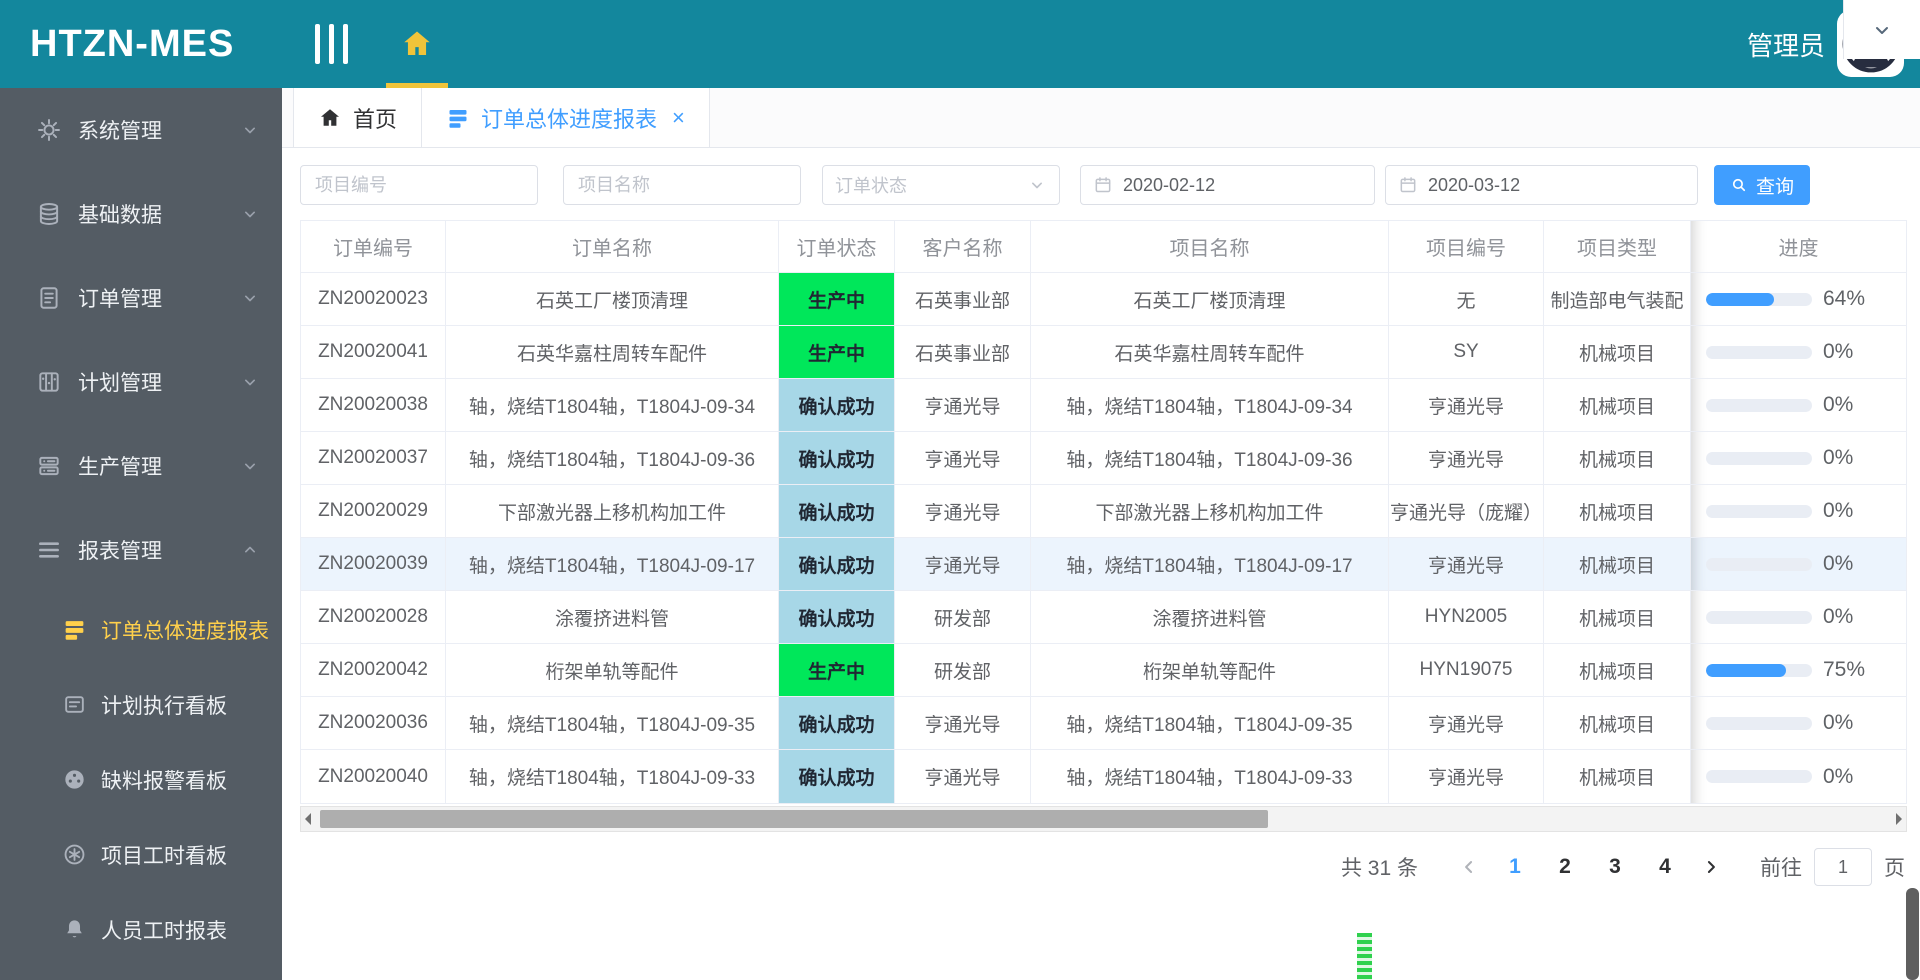  I want to click on page-number-4: 4, so click(1665, 867).